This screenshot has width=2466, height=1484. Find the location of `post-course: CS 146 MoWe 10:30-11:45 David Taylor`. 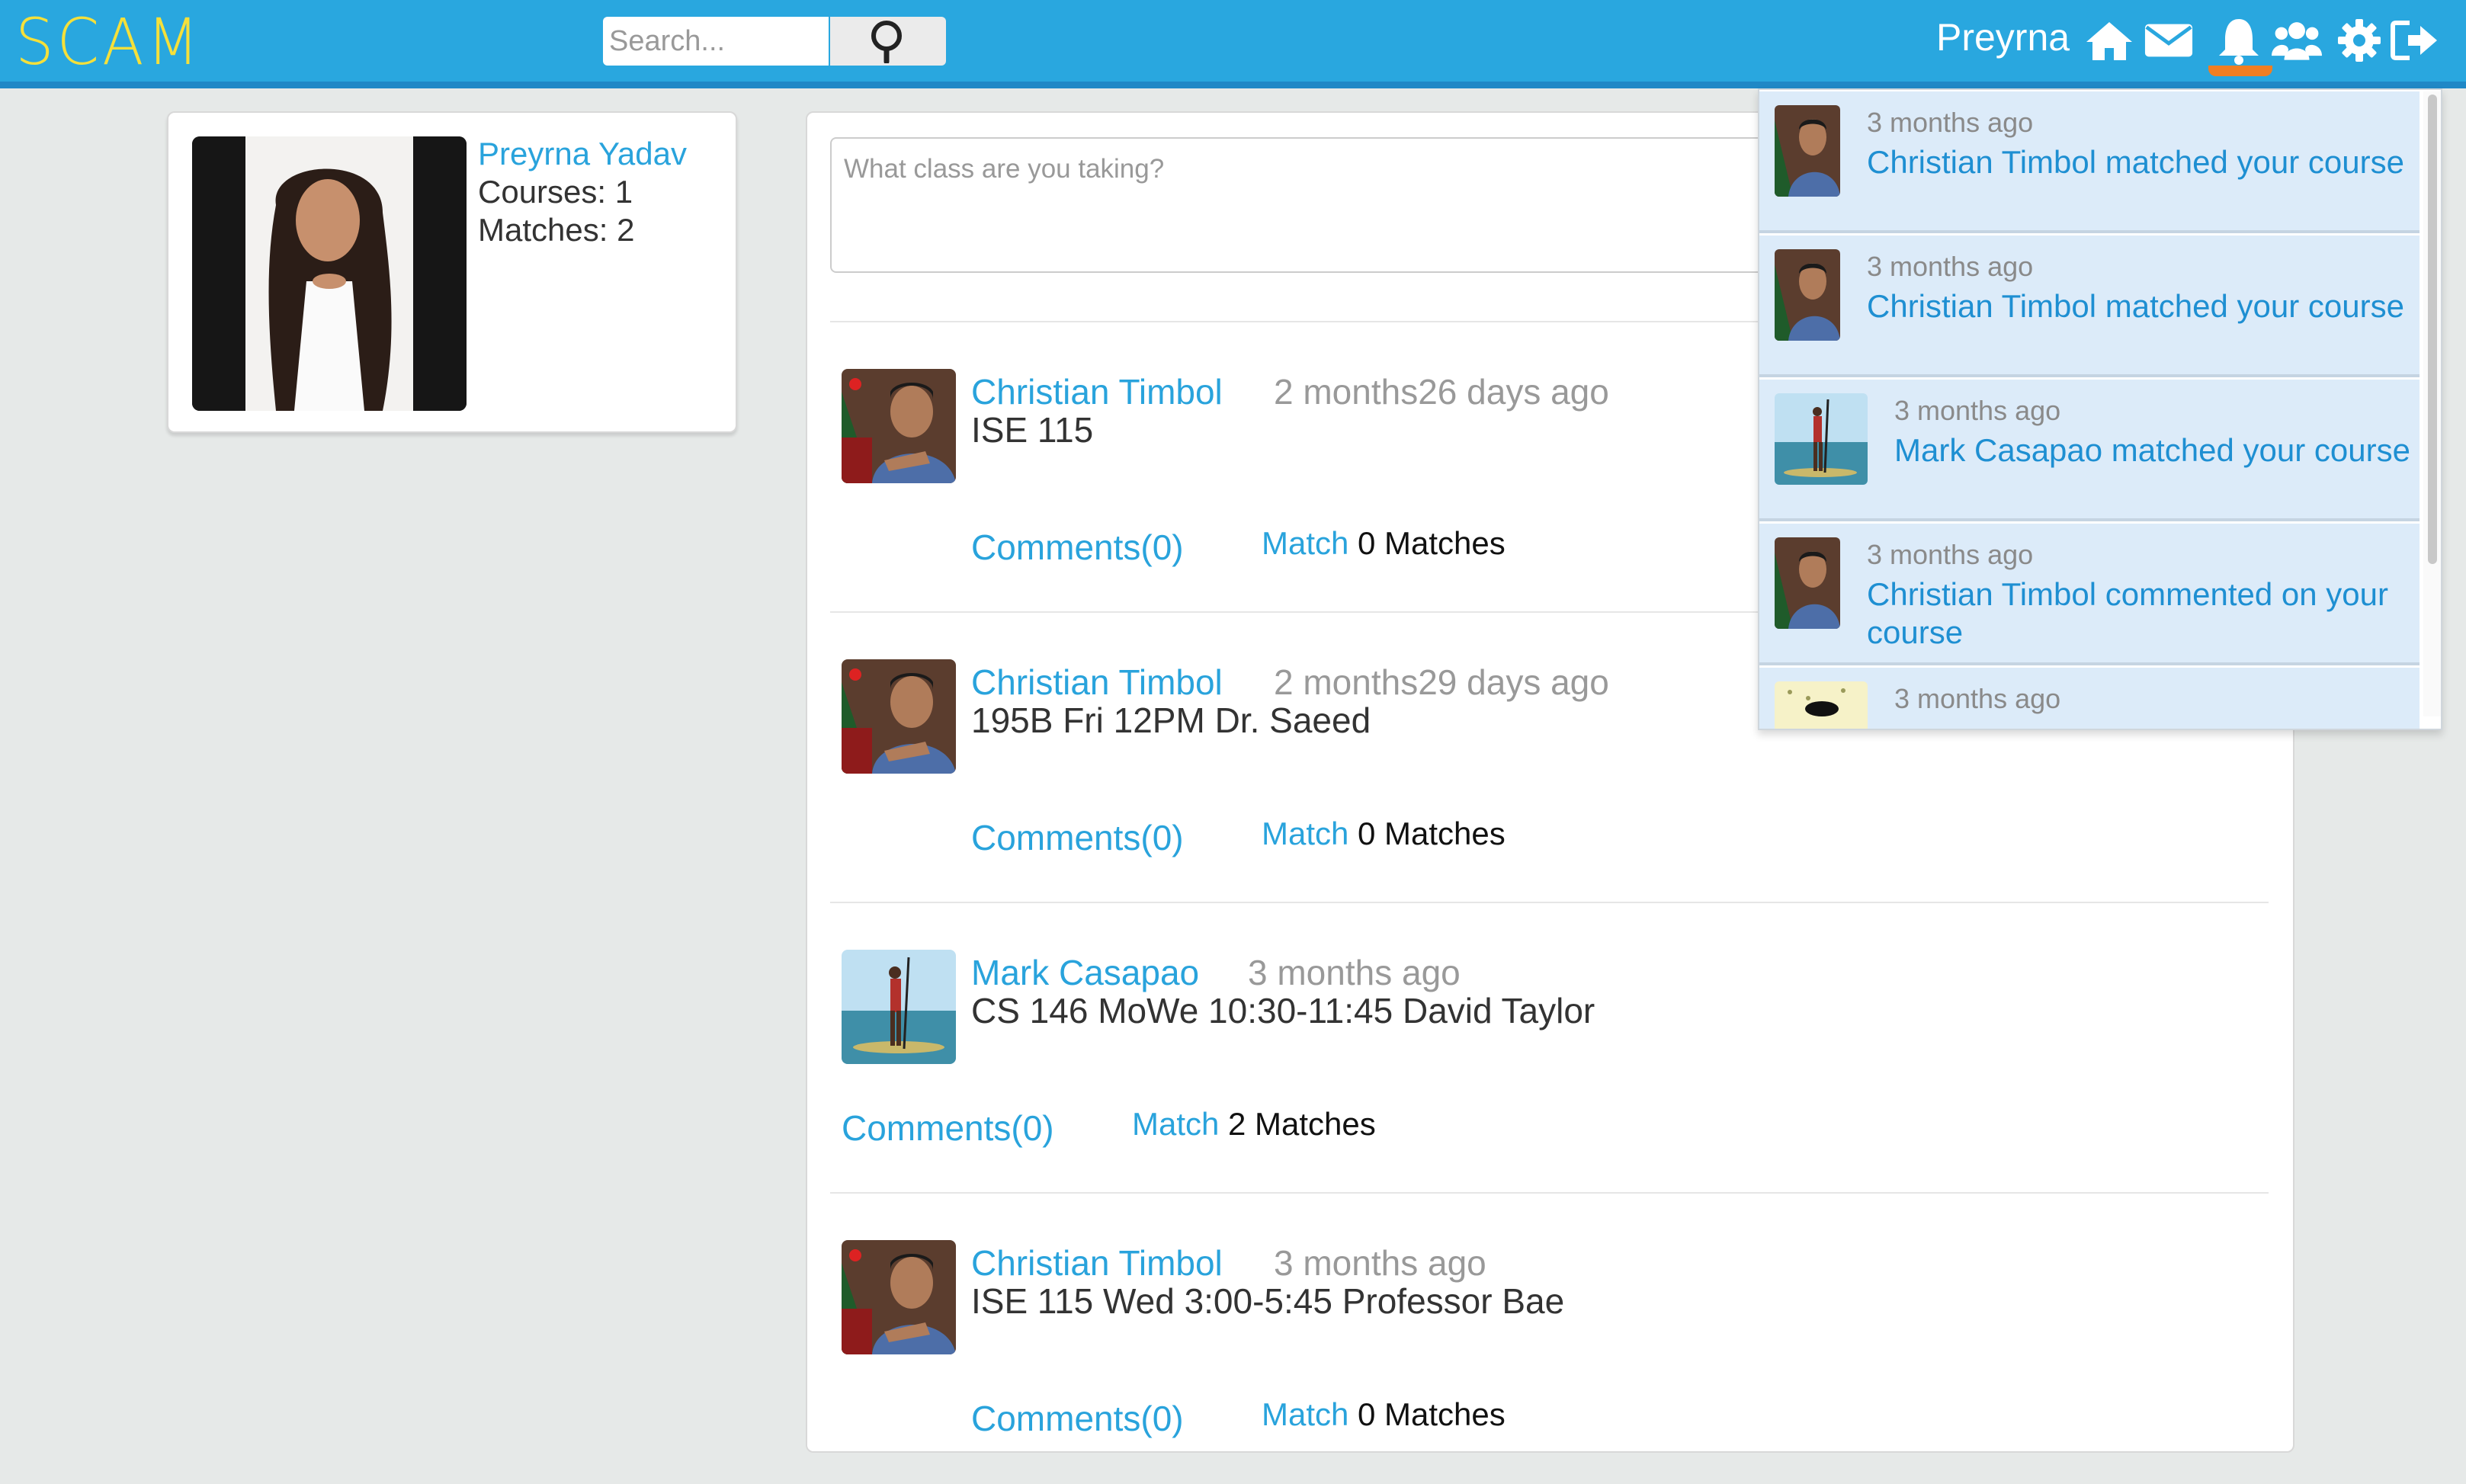

post-course: CS 146 MoWe 10:30-11:45 David Taylor is located at coordinates (1283, 1011).